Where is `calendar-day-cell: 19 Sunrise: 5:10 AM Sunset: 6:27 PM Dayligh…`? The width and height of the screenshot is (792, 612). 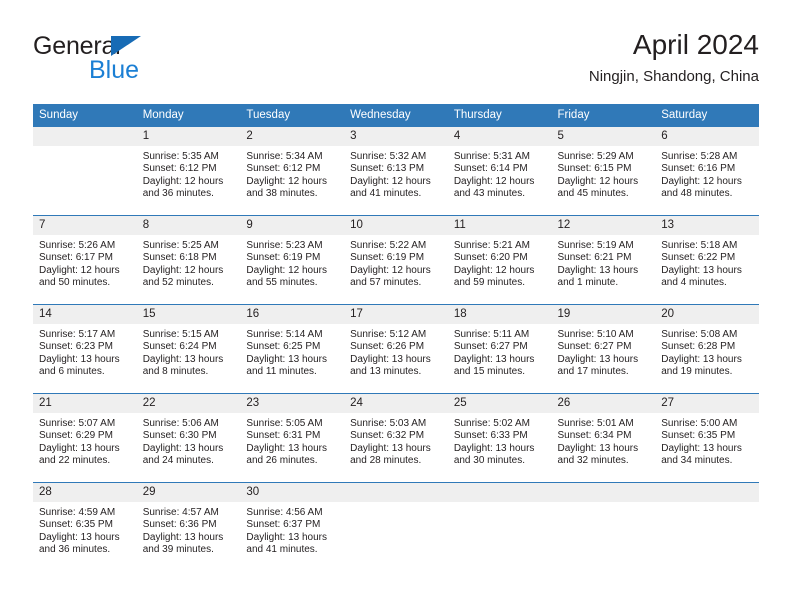
calendar-day-cell: 19 Sunrise: 5:10 AM Sunset: 6:27 PM Dayligh… is located at coordinates (603, 348).